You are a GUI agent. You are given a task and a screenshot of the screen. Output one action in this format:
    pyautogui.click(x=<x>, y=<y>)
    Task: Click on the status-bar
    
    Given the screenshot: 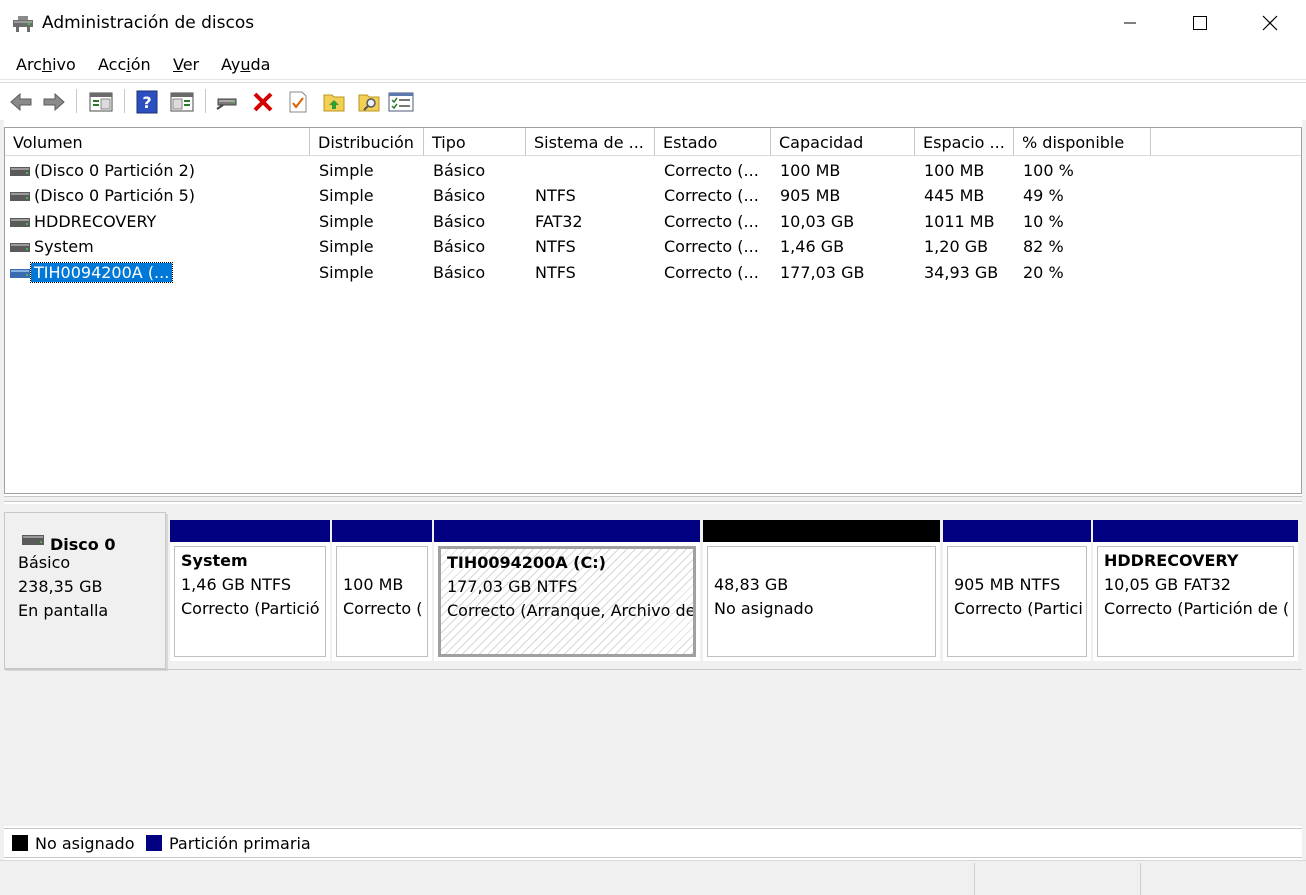 What is the action you would take?
    pyautogui.click(x=653, y=877)
    